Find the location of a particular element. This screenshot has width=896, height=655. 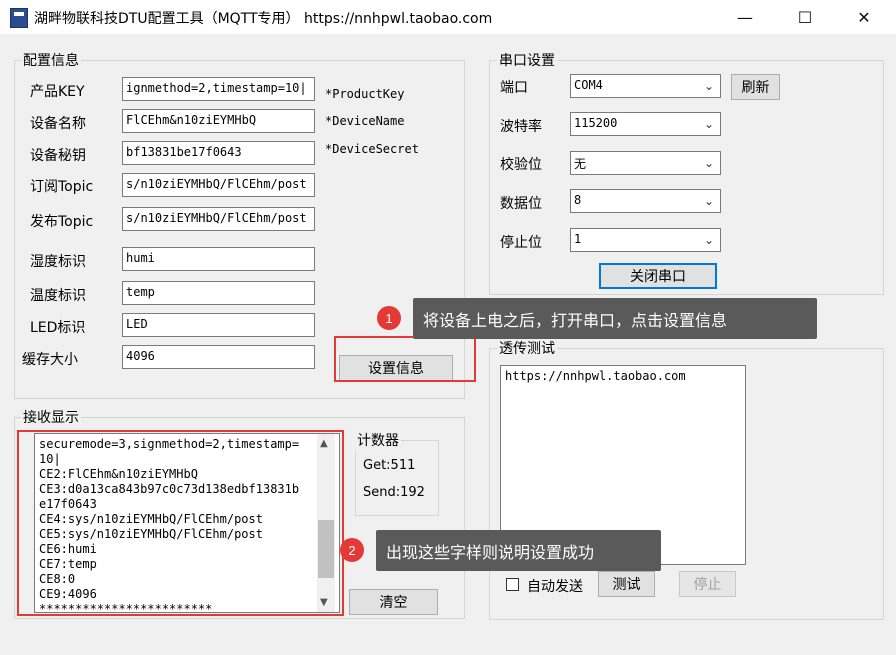

serial-group-label: 串口设置 is located at coordinates (527, 60).